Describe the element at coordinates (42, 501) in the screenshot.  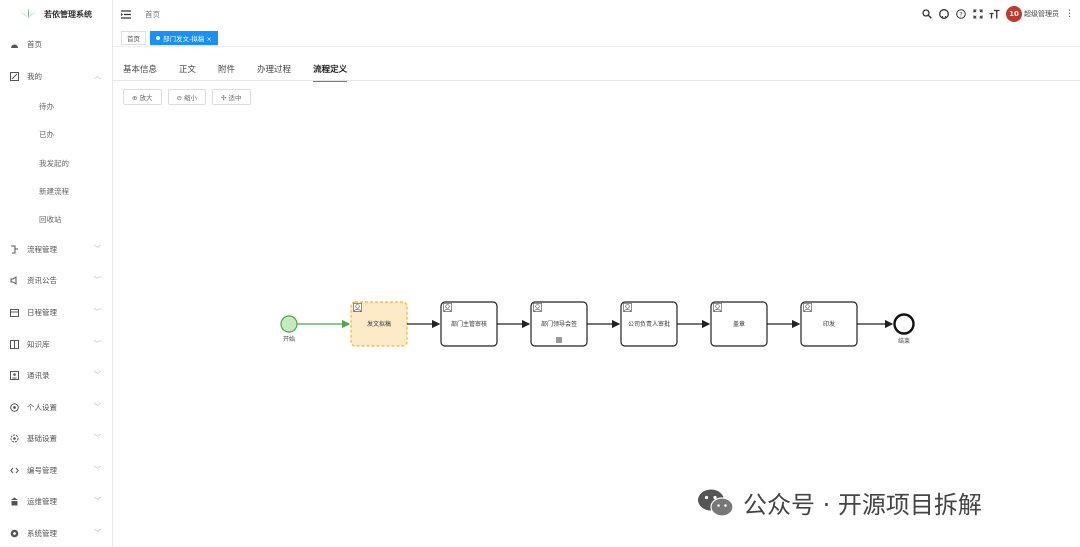
I see `sidebar-item-label: 运维管理` at that location.